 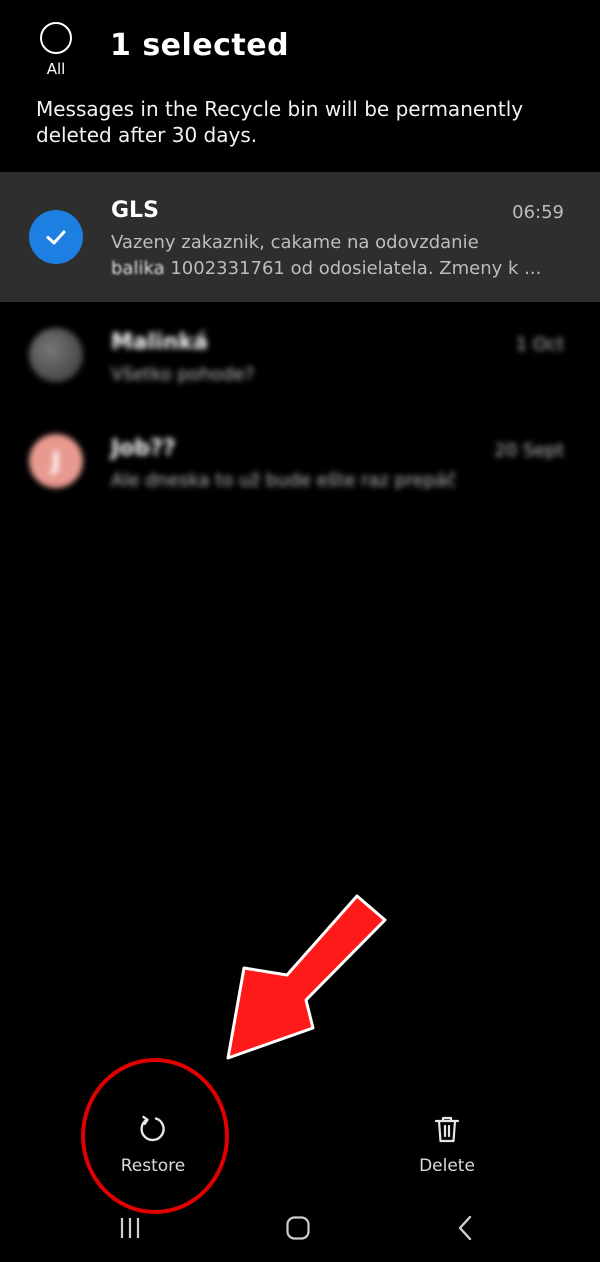 I want to click on annotation-arrow, so click(x=306, y=977).